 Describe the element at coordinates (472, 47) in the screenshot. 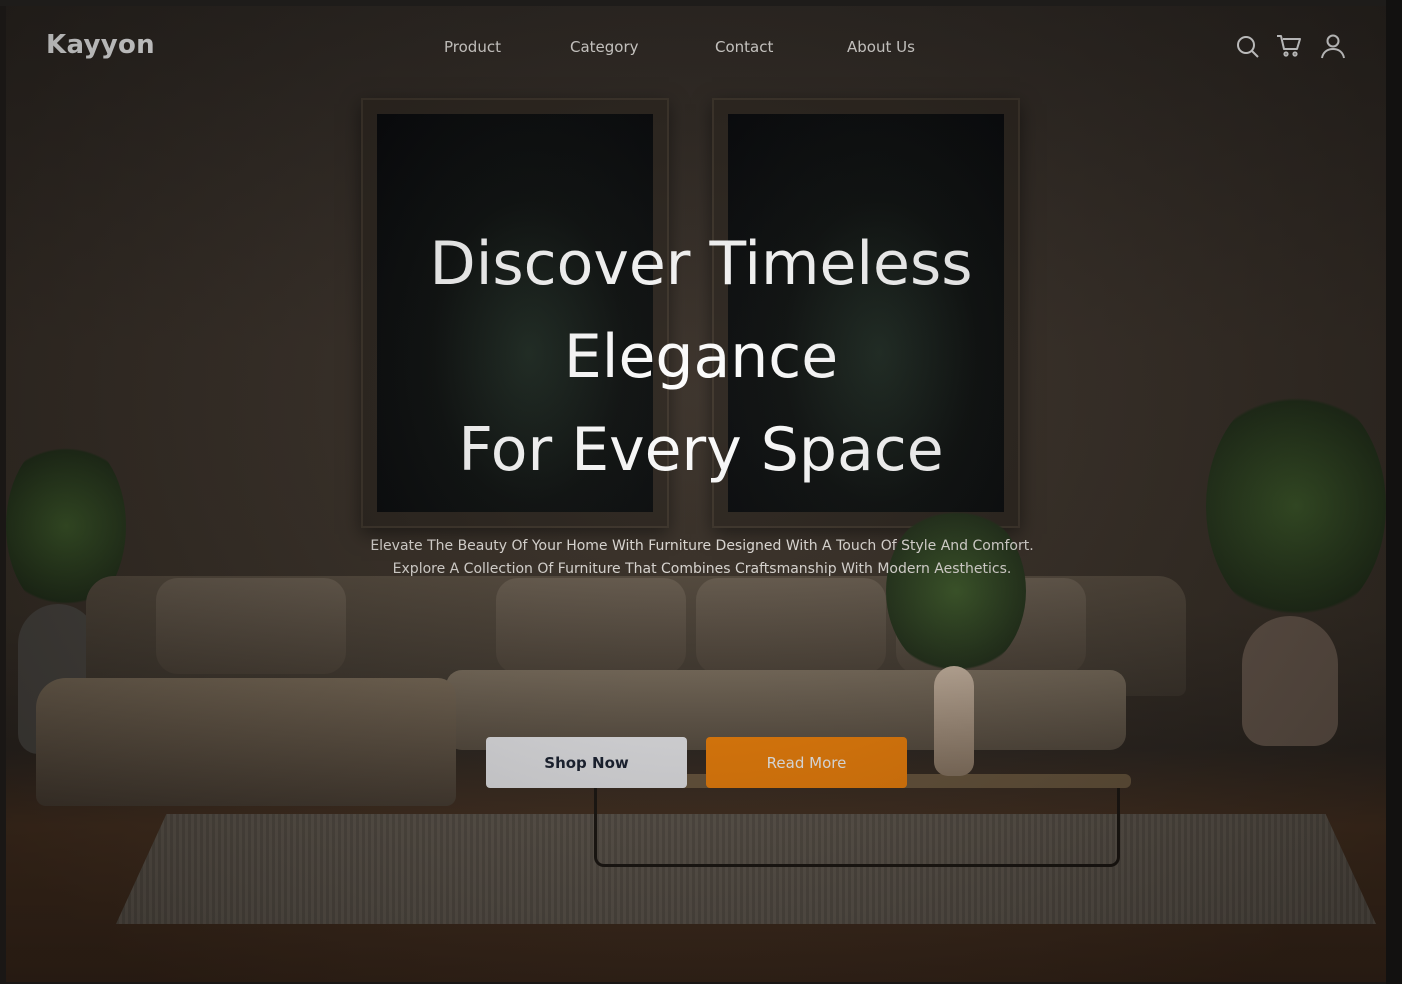

I see `nav-item-product: Product` at that location.